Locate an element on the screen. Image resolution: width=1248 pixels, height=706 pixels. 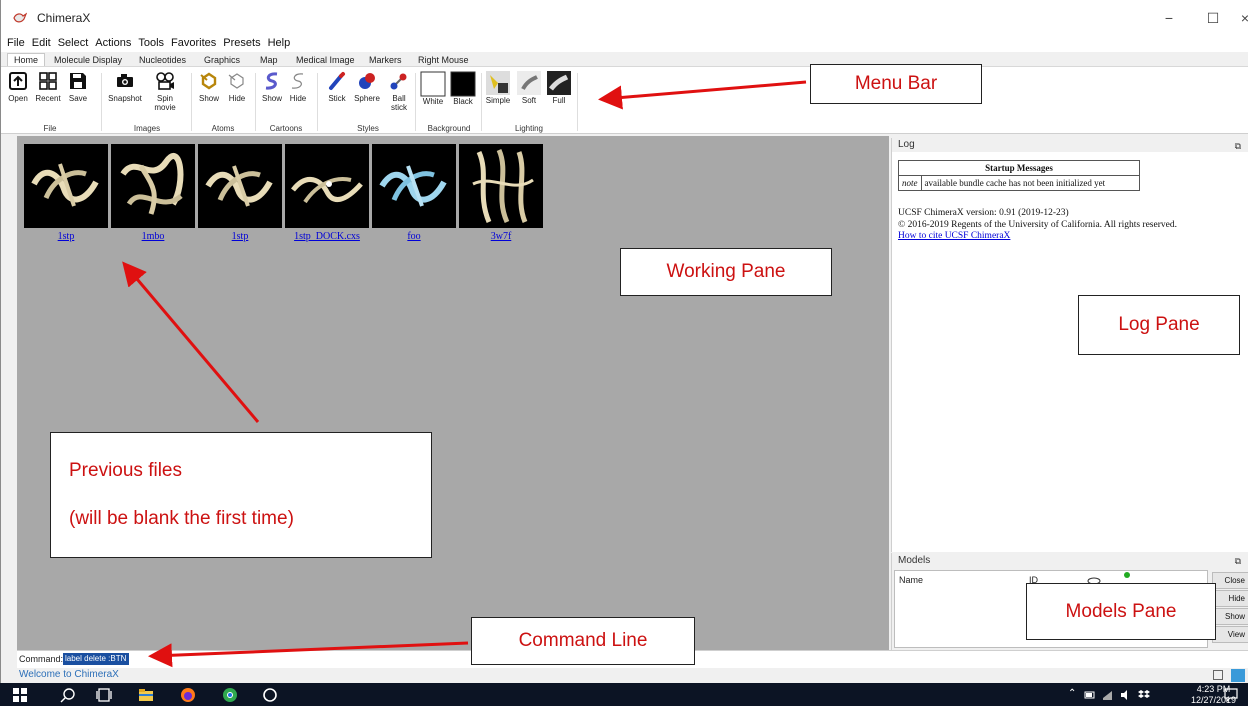
models-name-column: Name is located at coordinates (911, 580).